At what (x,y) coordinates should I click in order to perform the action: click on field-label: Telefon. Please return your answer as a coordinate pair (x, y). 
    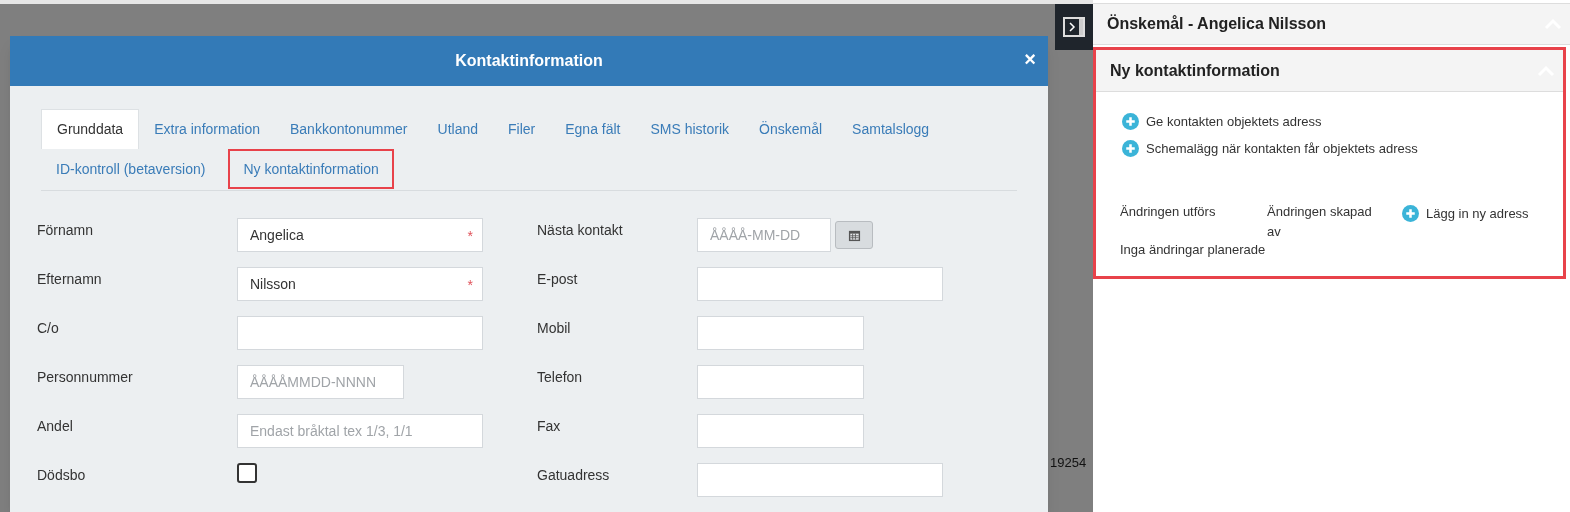
    Looking at the image, I should click on (560, 377).